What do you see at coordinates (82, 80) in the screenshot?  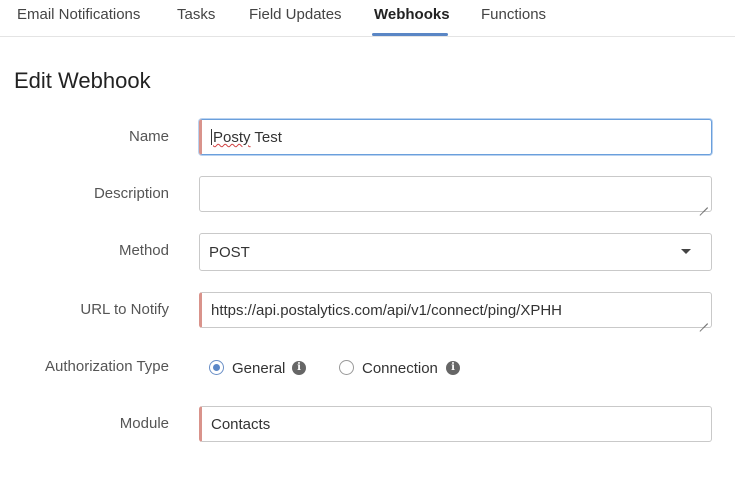 I see `page-title: Edit Webhook` at bounding box center [82, 80].